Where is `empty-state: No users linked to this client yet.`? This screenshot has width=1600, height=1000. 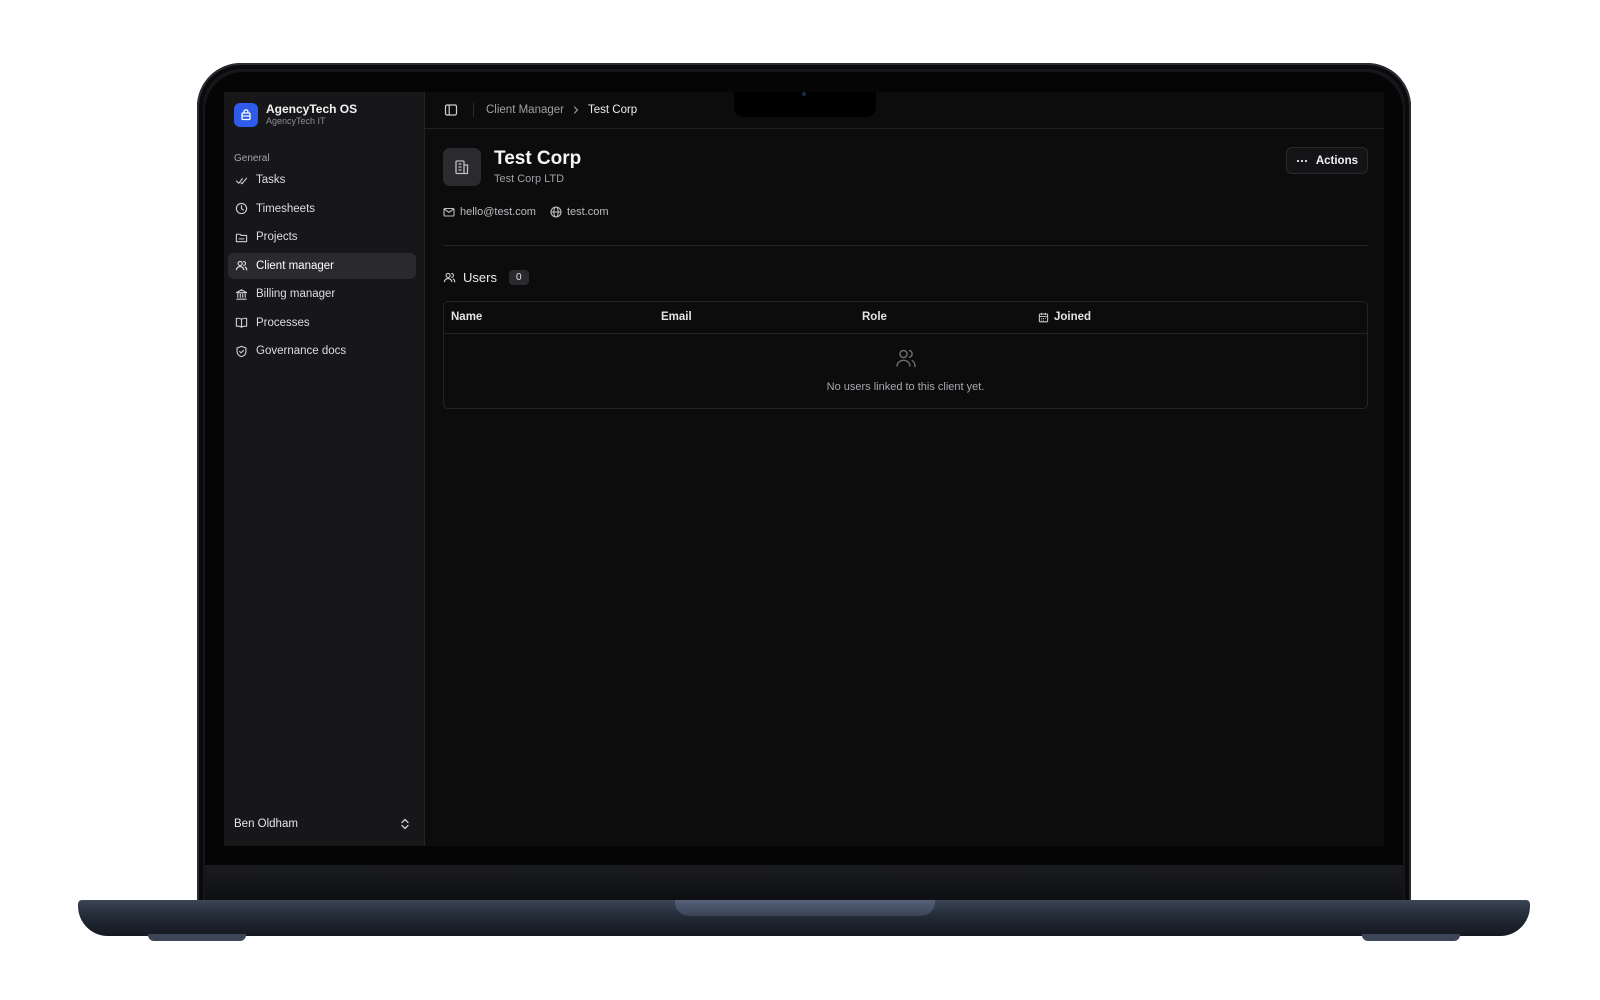
empty-state: No users linked to this client yet. is located at coordinates (905, 370).